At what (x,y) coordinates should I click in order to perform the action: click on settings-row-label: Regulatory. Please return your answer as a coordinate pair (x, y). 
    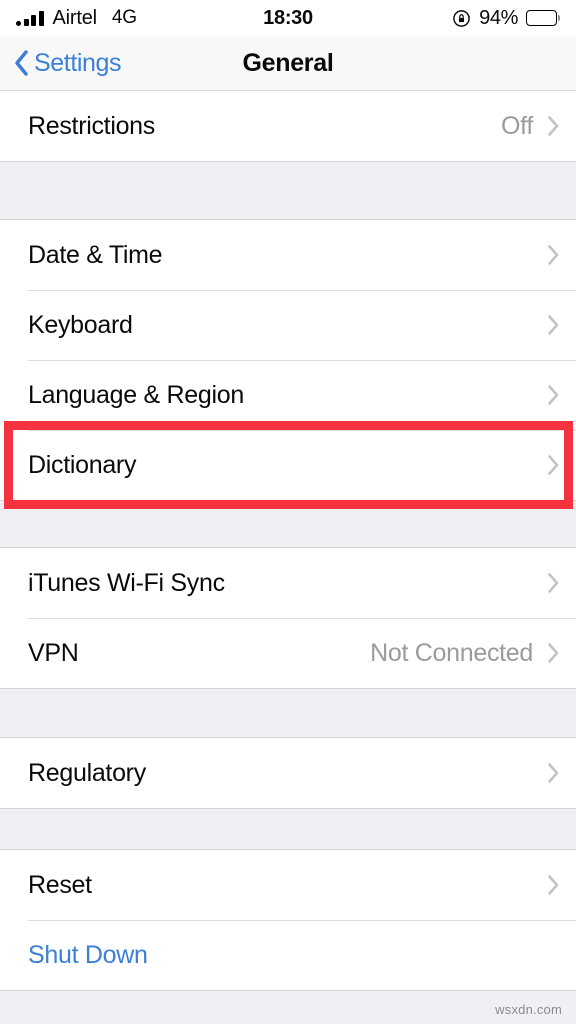
    Looking at the image, I should click on (87, 772).